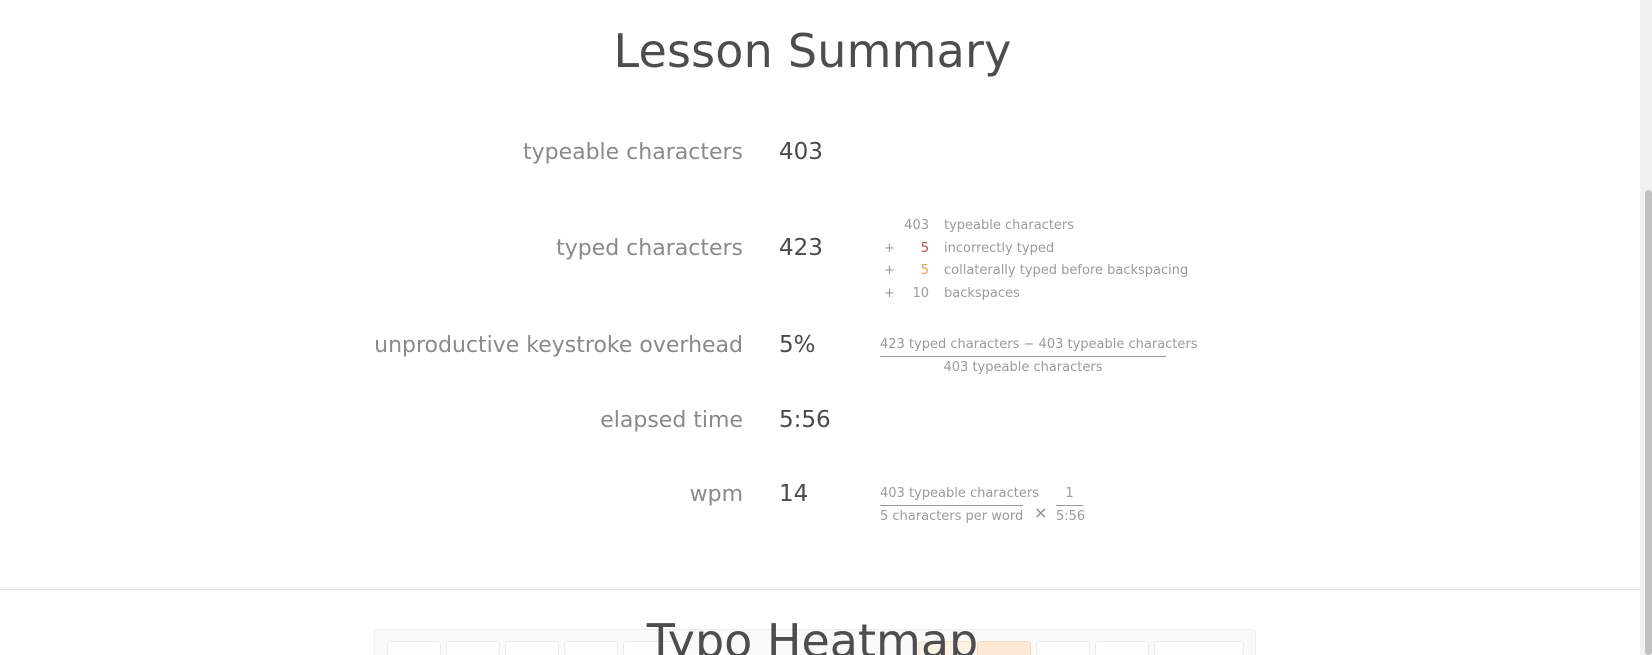 The width and height of the screenshot is (1652, 655). I want to click on typeable-characters-value: 403, so click(801, 152).